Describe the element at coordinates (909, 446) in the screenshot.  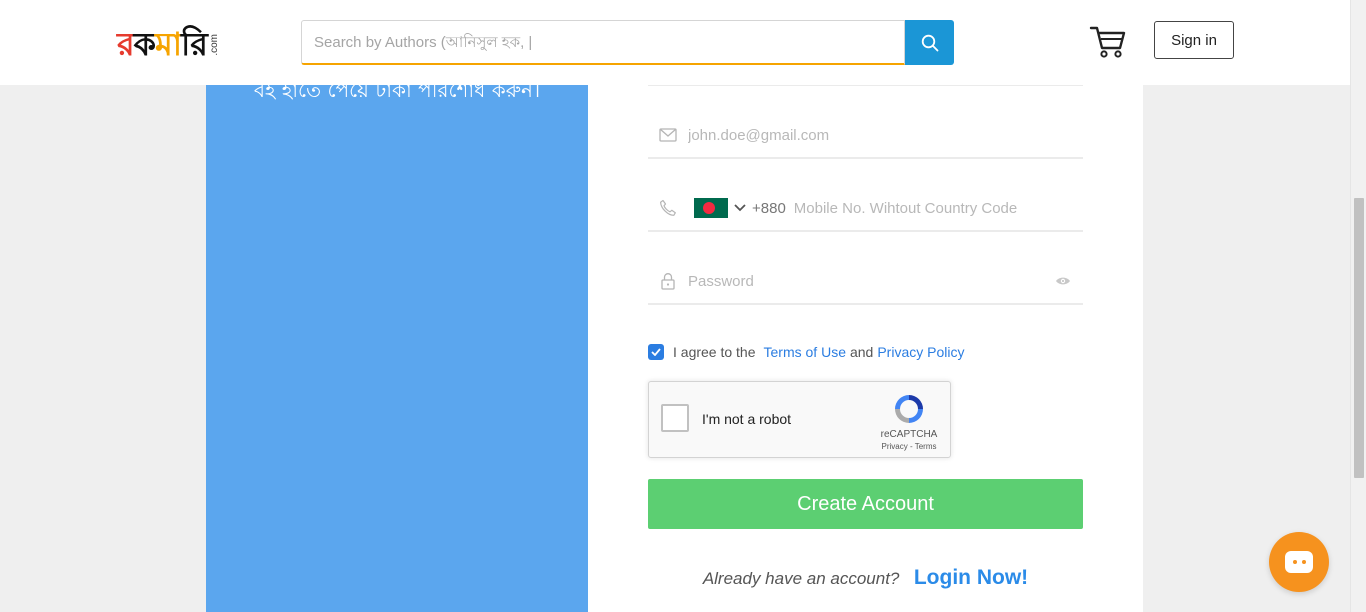
I see `recaptcha-links: Privacy - Terms` at that location.